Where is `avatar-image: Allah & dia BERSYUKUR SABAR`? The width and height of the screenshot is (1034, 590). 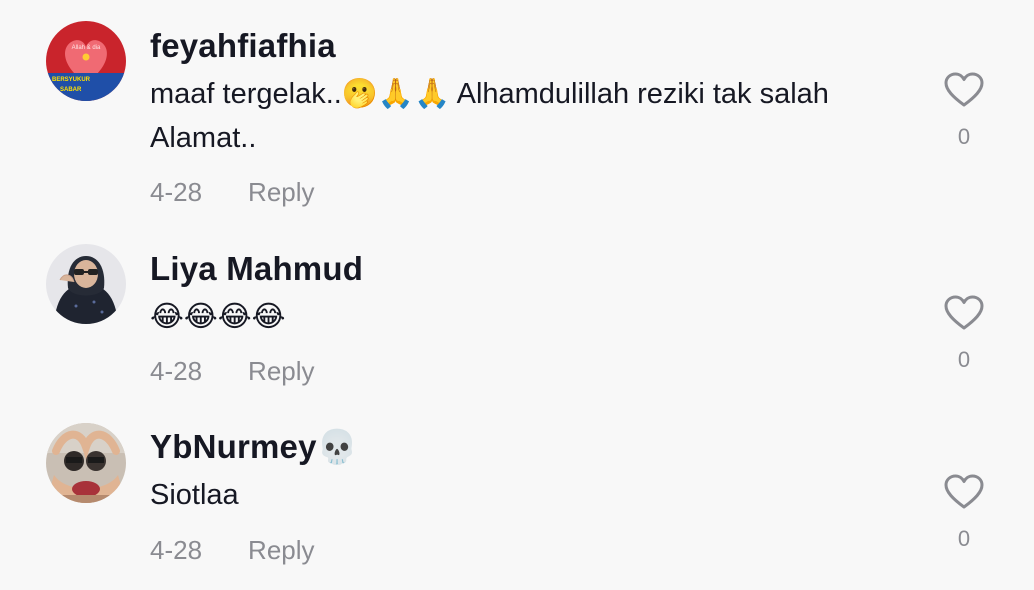 avatar-image: Allah & dia BERSYUKUR SABAR is located at coordinates (86, 61).